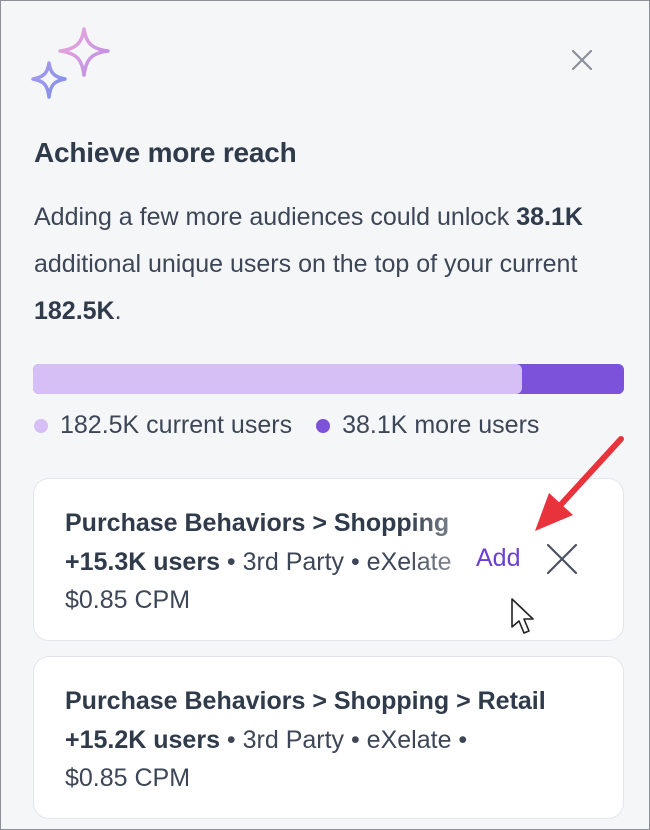 The image size is (650, 830). Describe the element at coordinates (176, 425) in the screenshot. I see `legend-label-current: 182.5K current users` at that location.